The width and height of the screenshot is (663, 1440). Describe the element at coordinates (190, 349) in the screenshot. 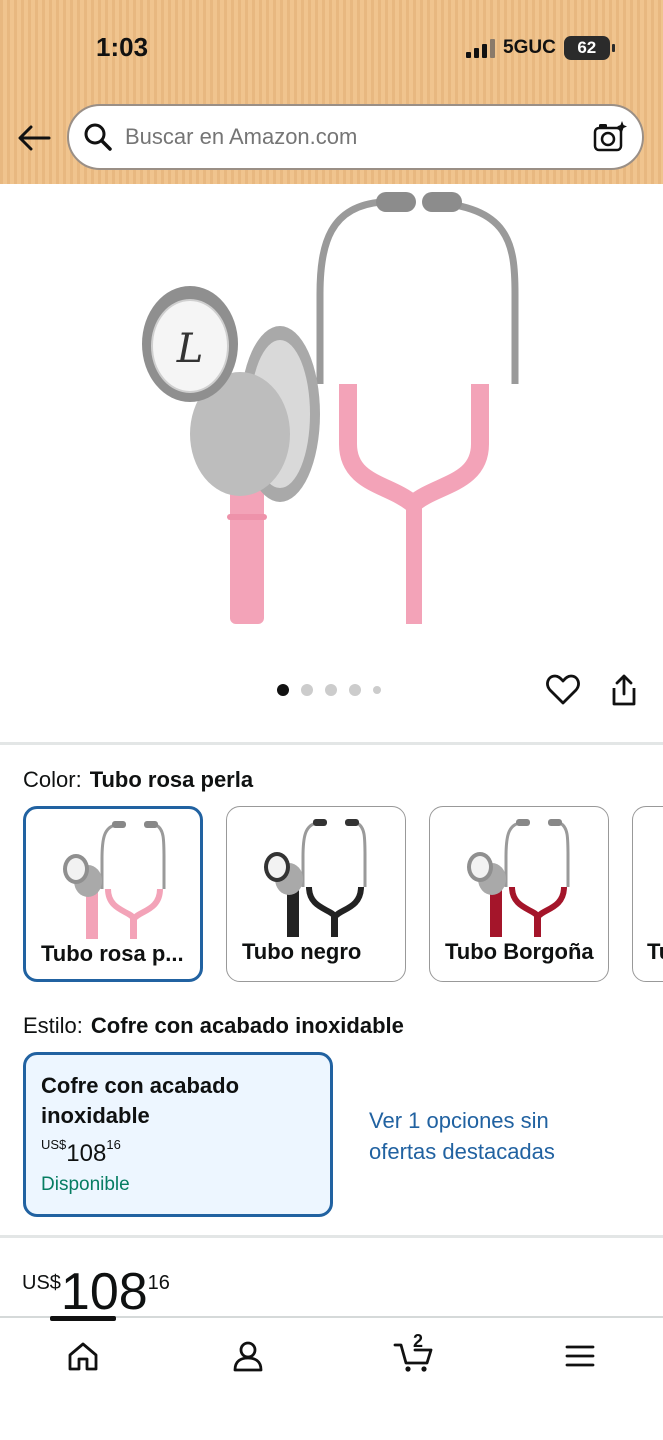

I see `svg-text: L` at that location.